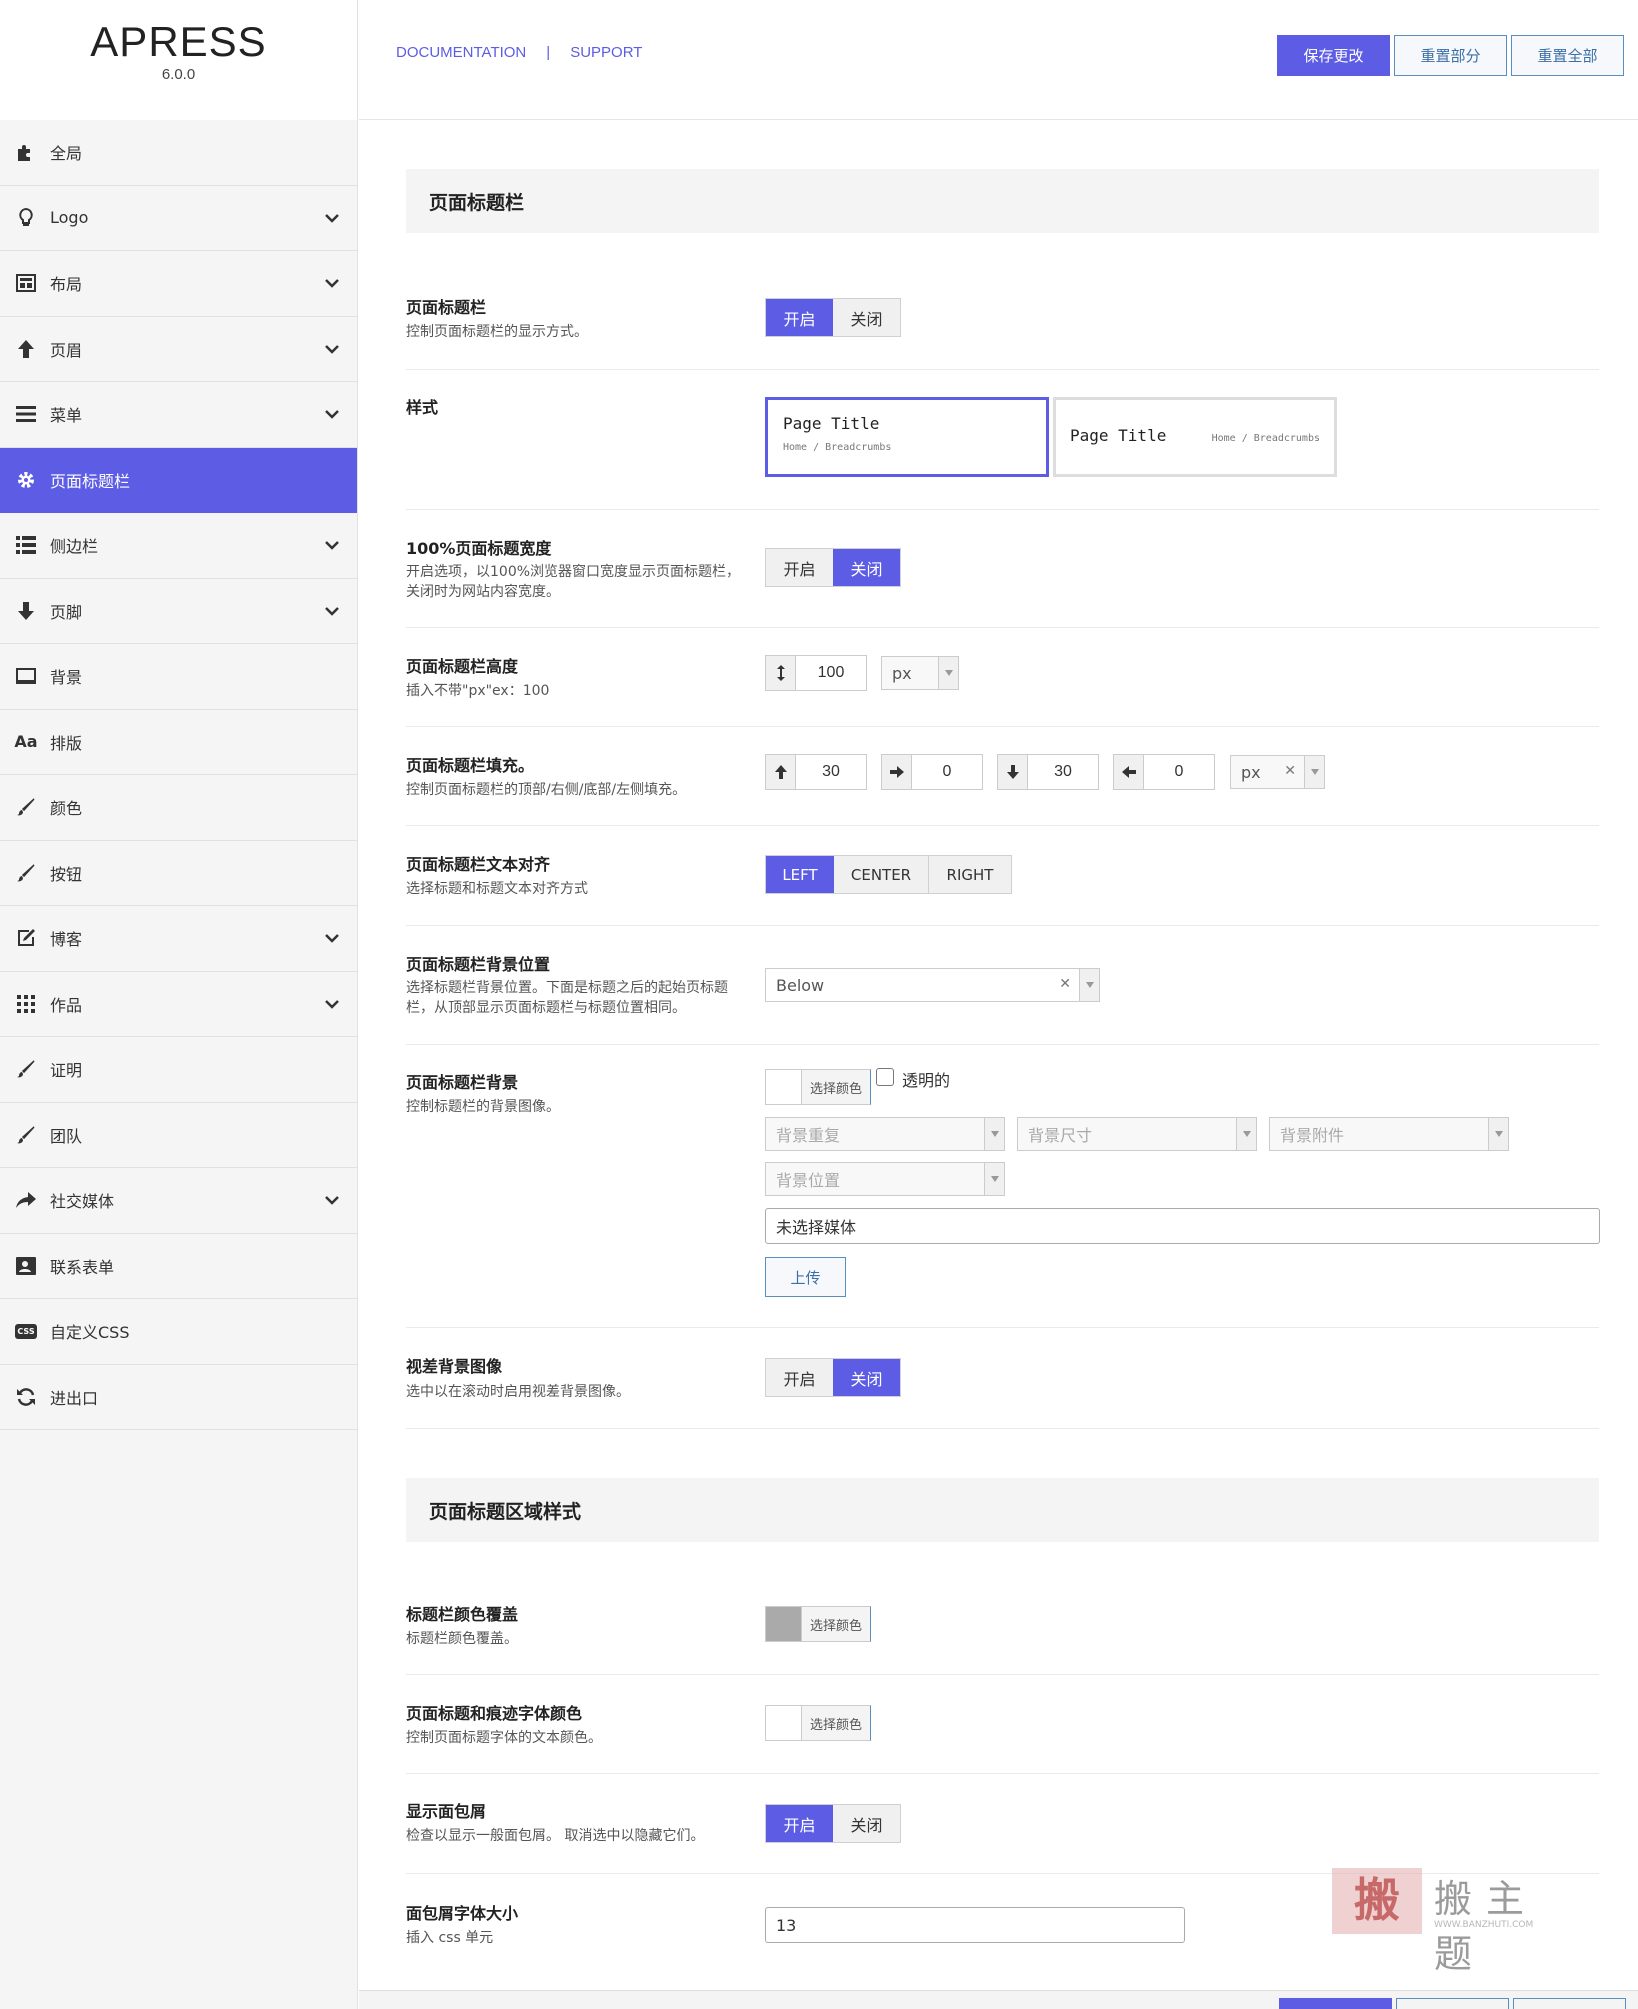  I want to click on sidebar-item-label: 团队, so click(66, 1136).